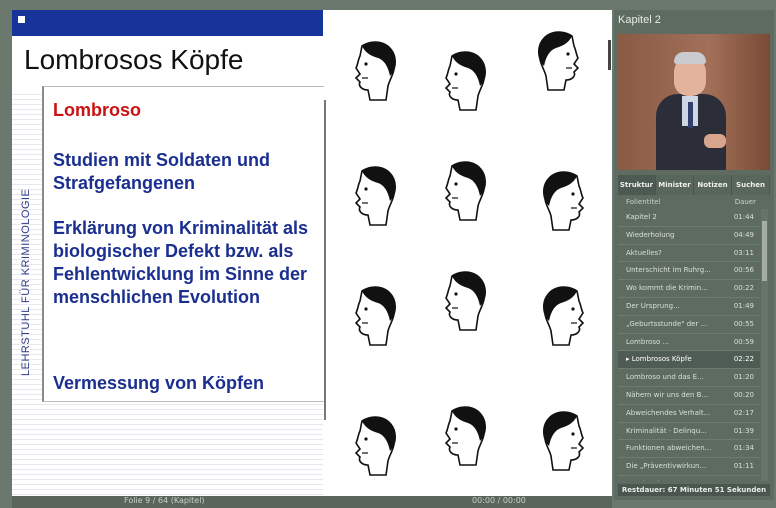 This screenshot has height=508, width=776. Describe the element at coordinates (743, 288) in the screenshot. I see `list-item-duration: 00:22` at that location.